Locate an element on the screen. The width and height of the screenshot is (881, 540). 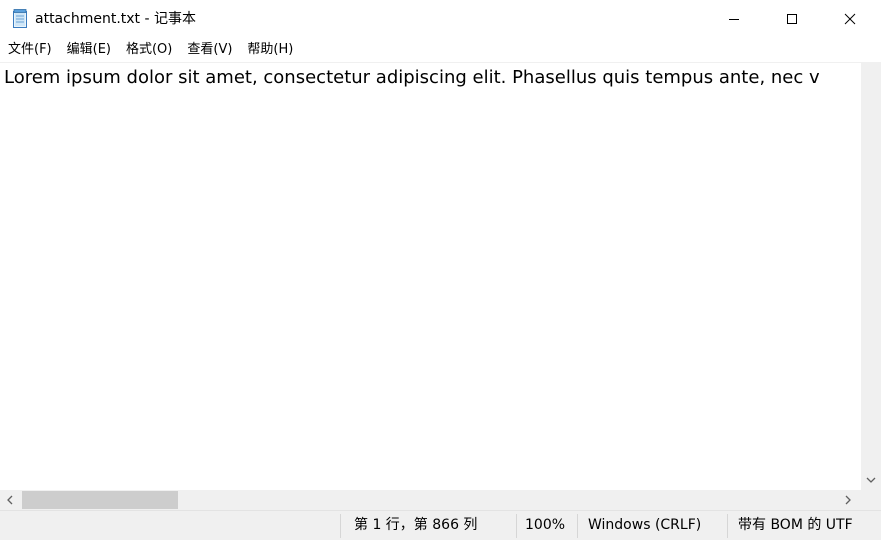
menu-bar: 文件(F) 编辑(E) 格式(O) 查看(V) 帮助(H) is located at coordinates (440, 50).